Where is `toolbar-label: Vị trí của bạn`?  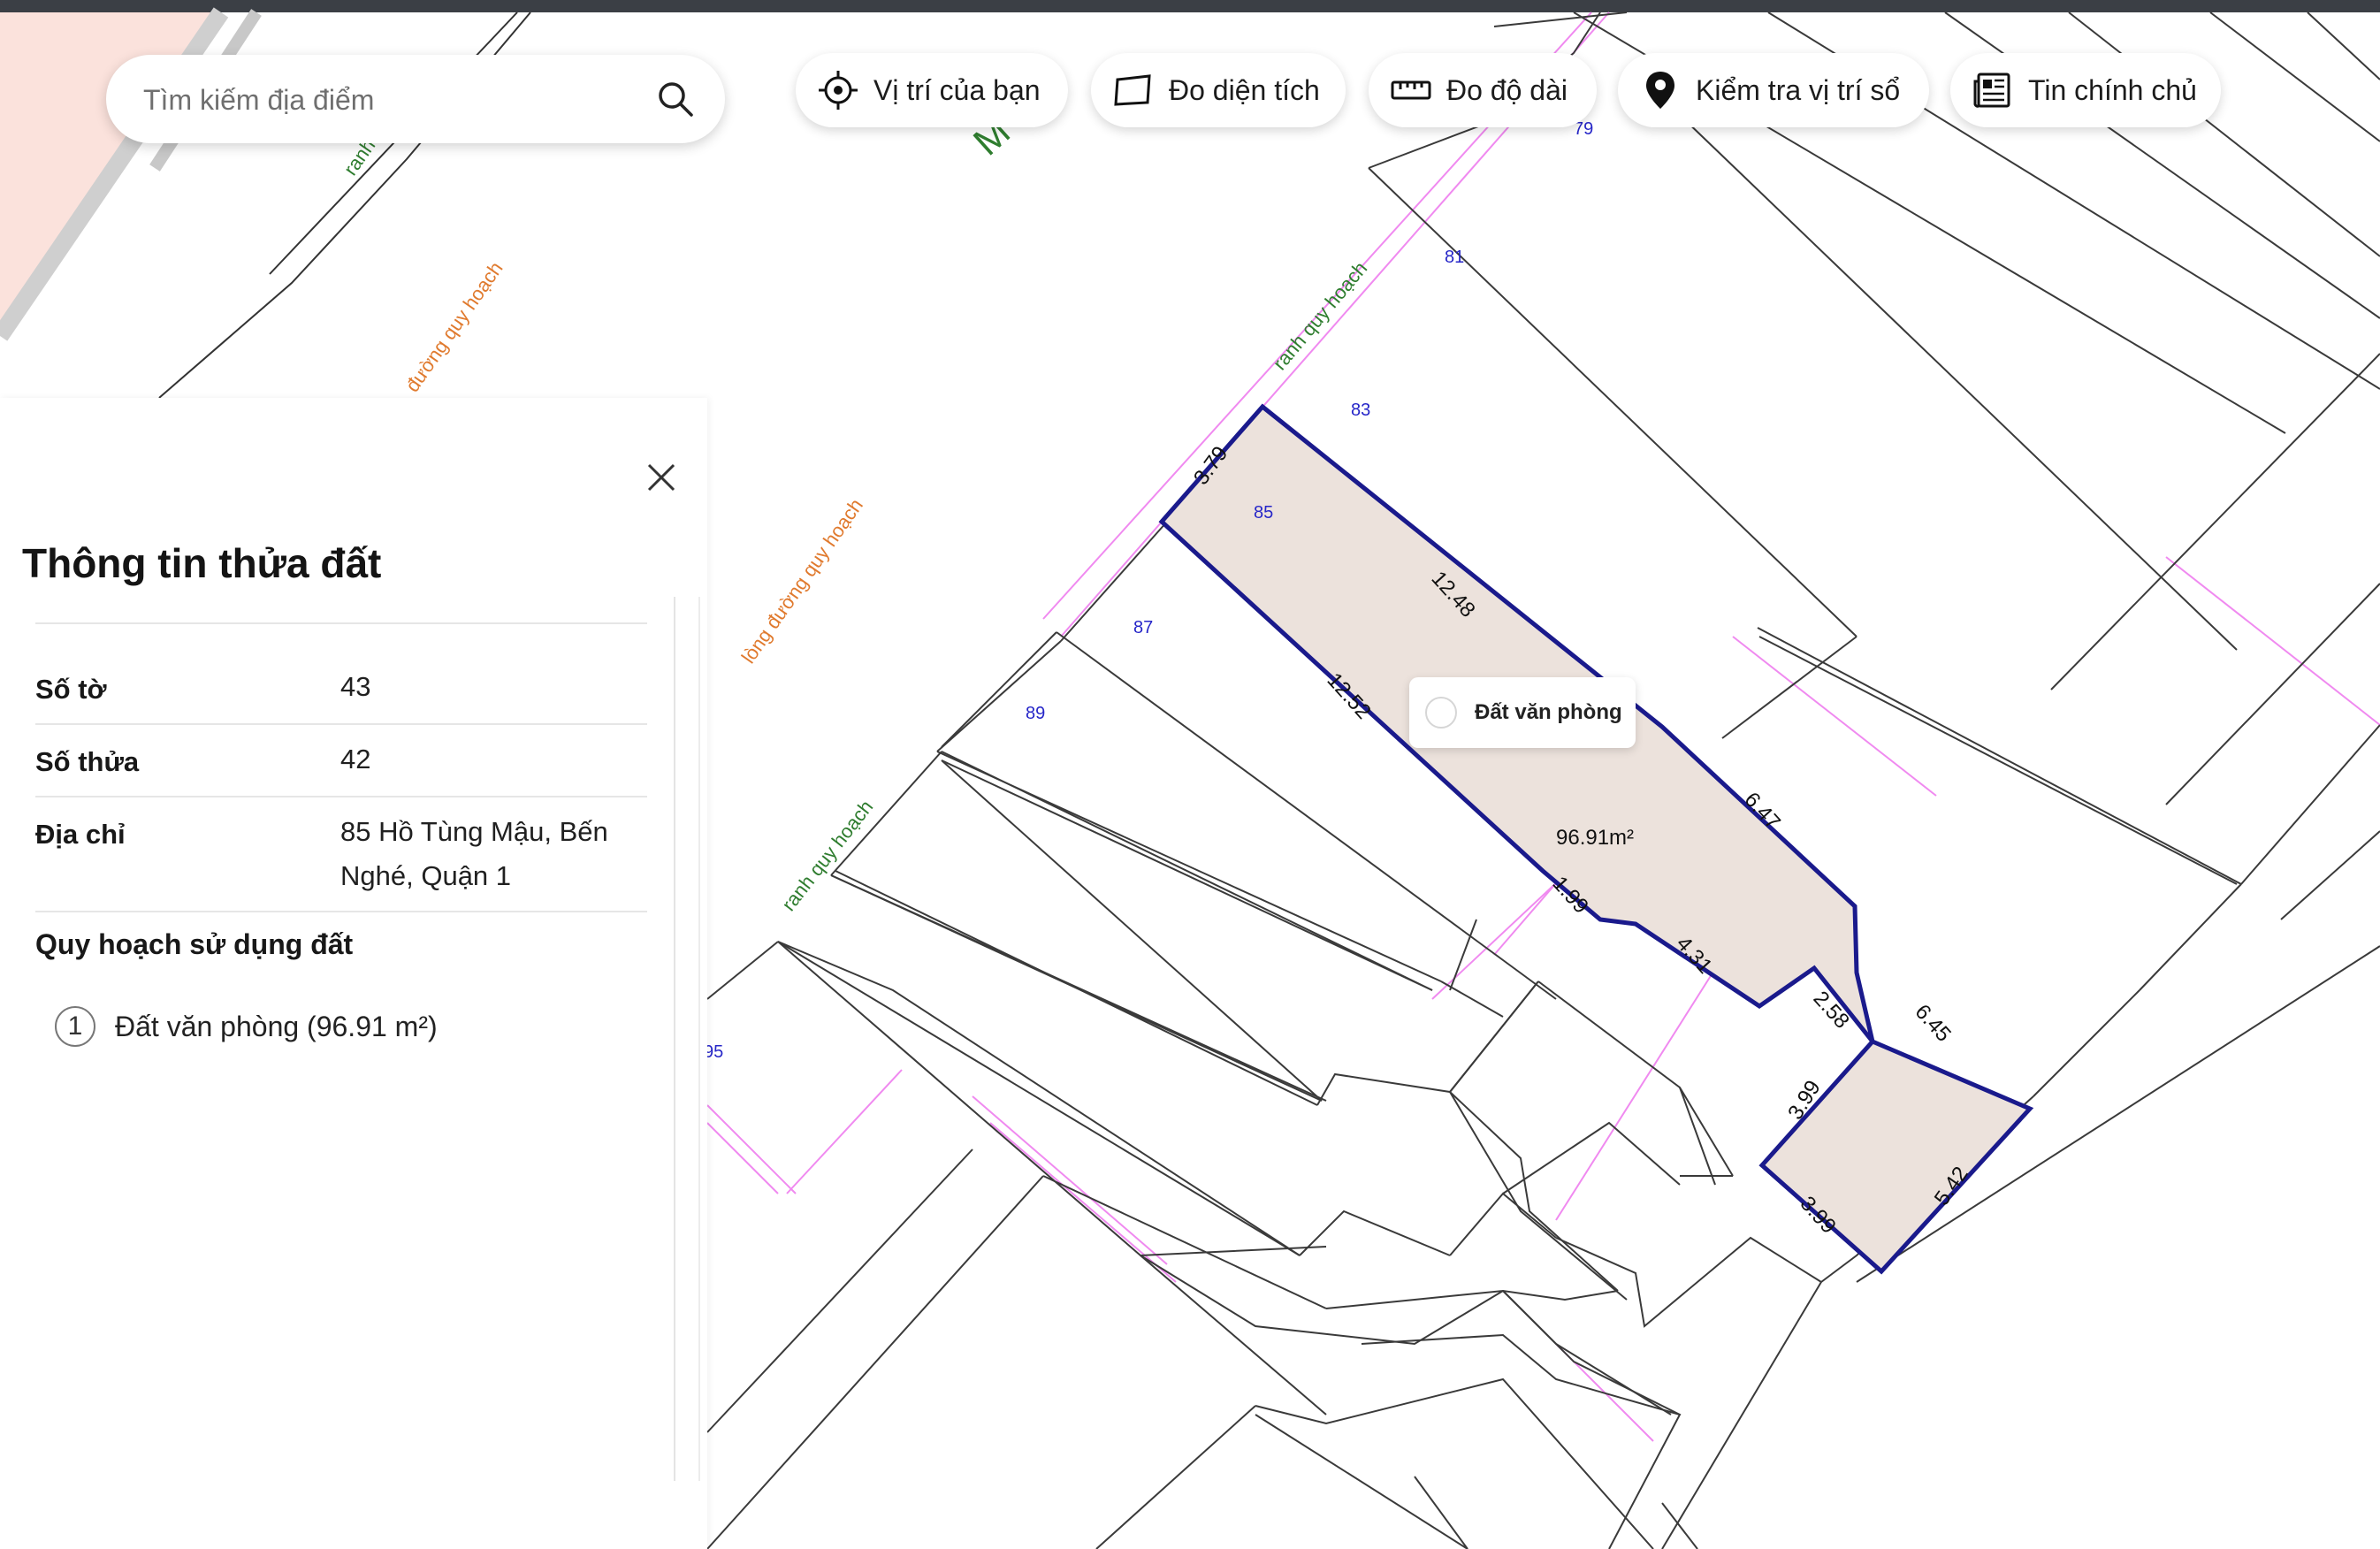
toolbar-label: Vị trí của bạn is located at coordinates (957, 89).